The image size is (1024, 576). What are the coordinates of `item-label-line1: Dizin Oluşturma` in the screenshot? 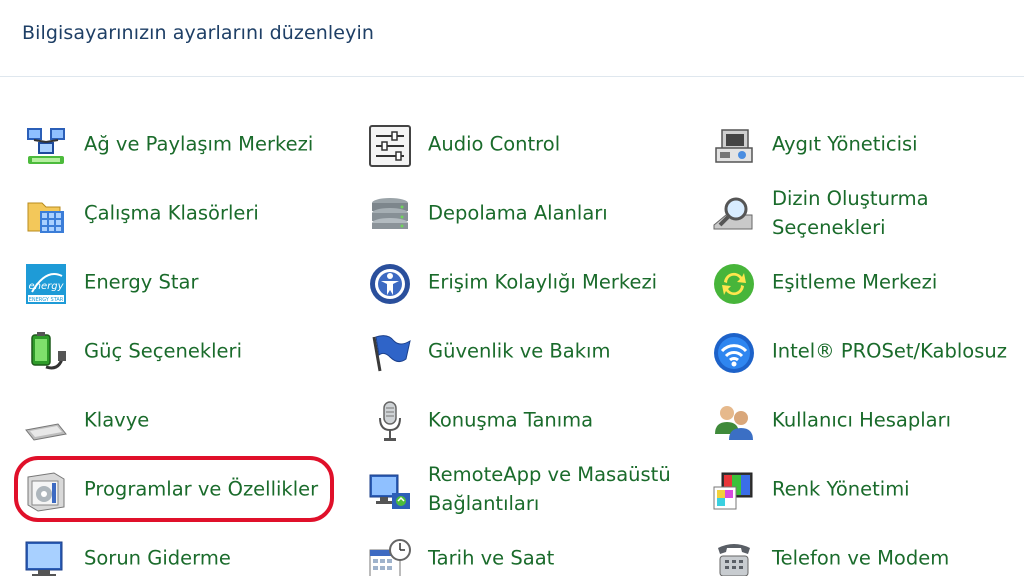 It's located at (850, 198).